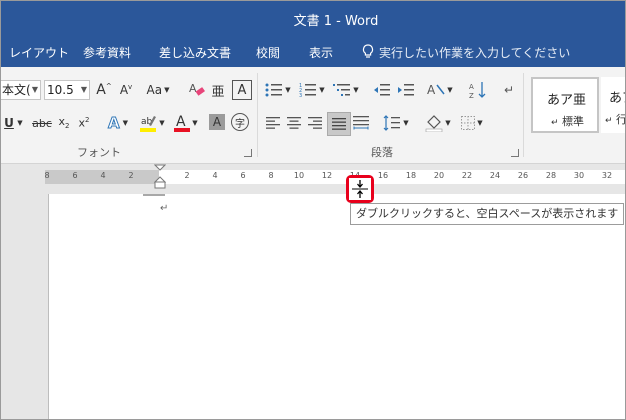 The width and height of the screenshot is (626, 420). I want to click on align-left-button, so click(273, 123).